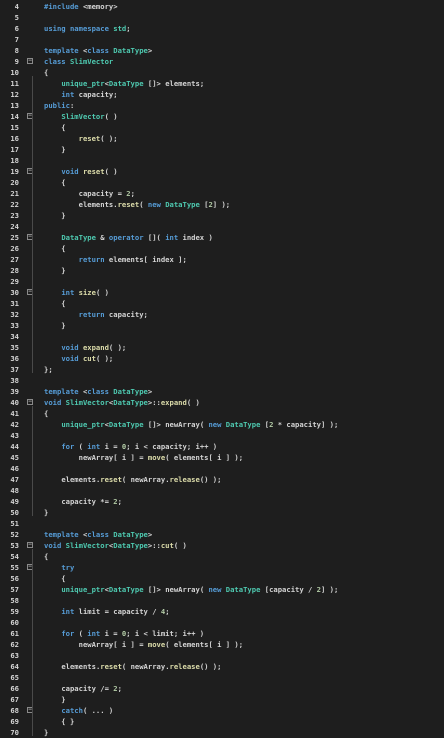 Image resolution: width=444 pixels, height=738 pixels. What do you see at coordinates (14, 292) in the screenshot?
I see `line-number: 30` at bounding box center [14, 292].